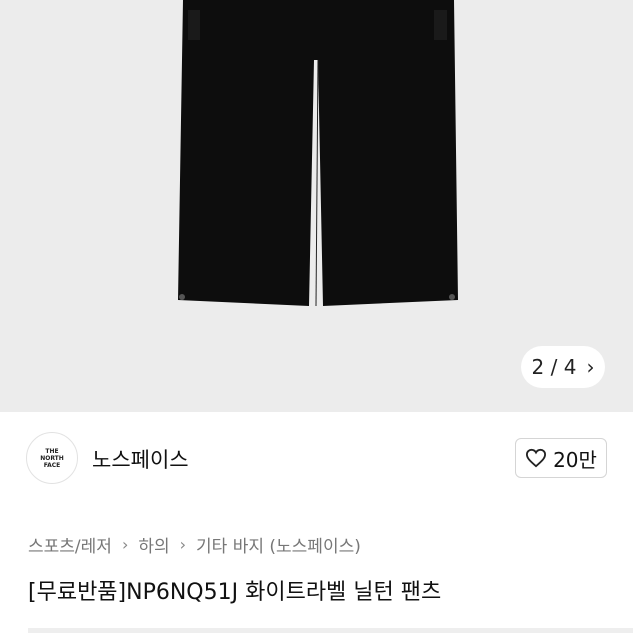 The height and width of the screenshot is (633, 633). I want to click on logo-line: THE, so click(52, 451).